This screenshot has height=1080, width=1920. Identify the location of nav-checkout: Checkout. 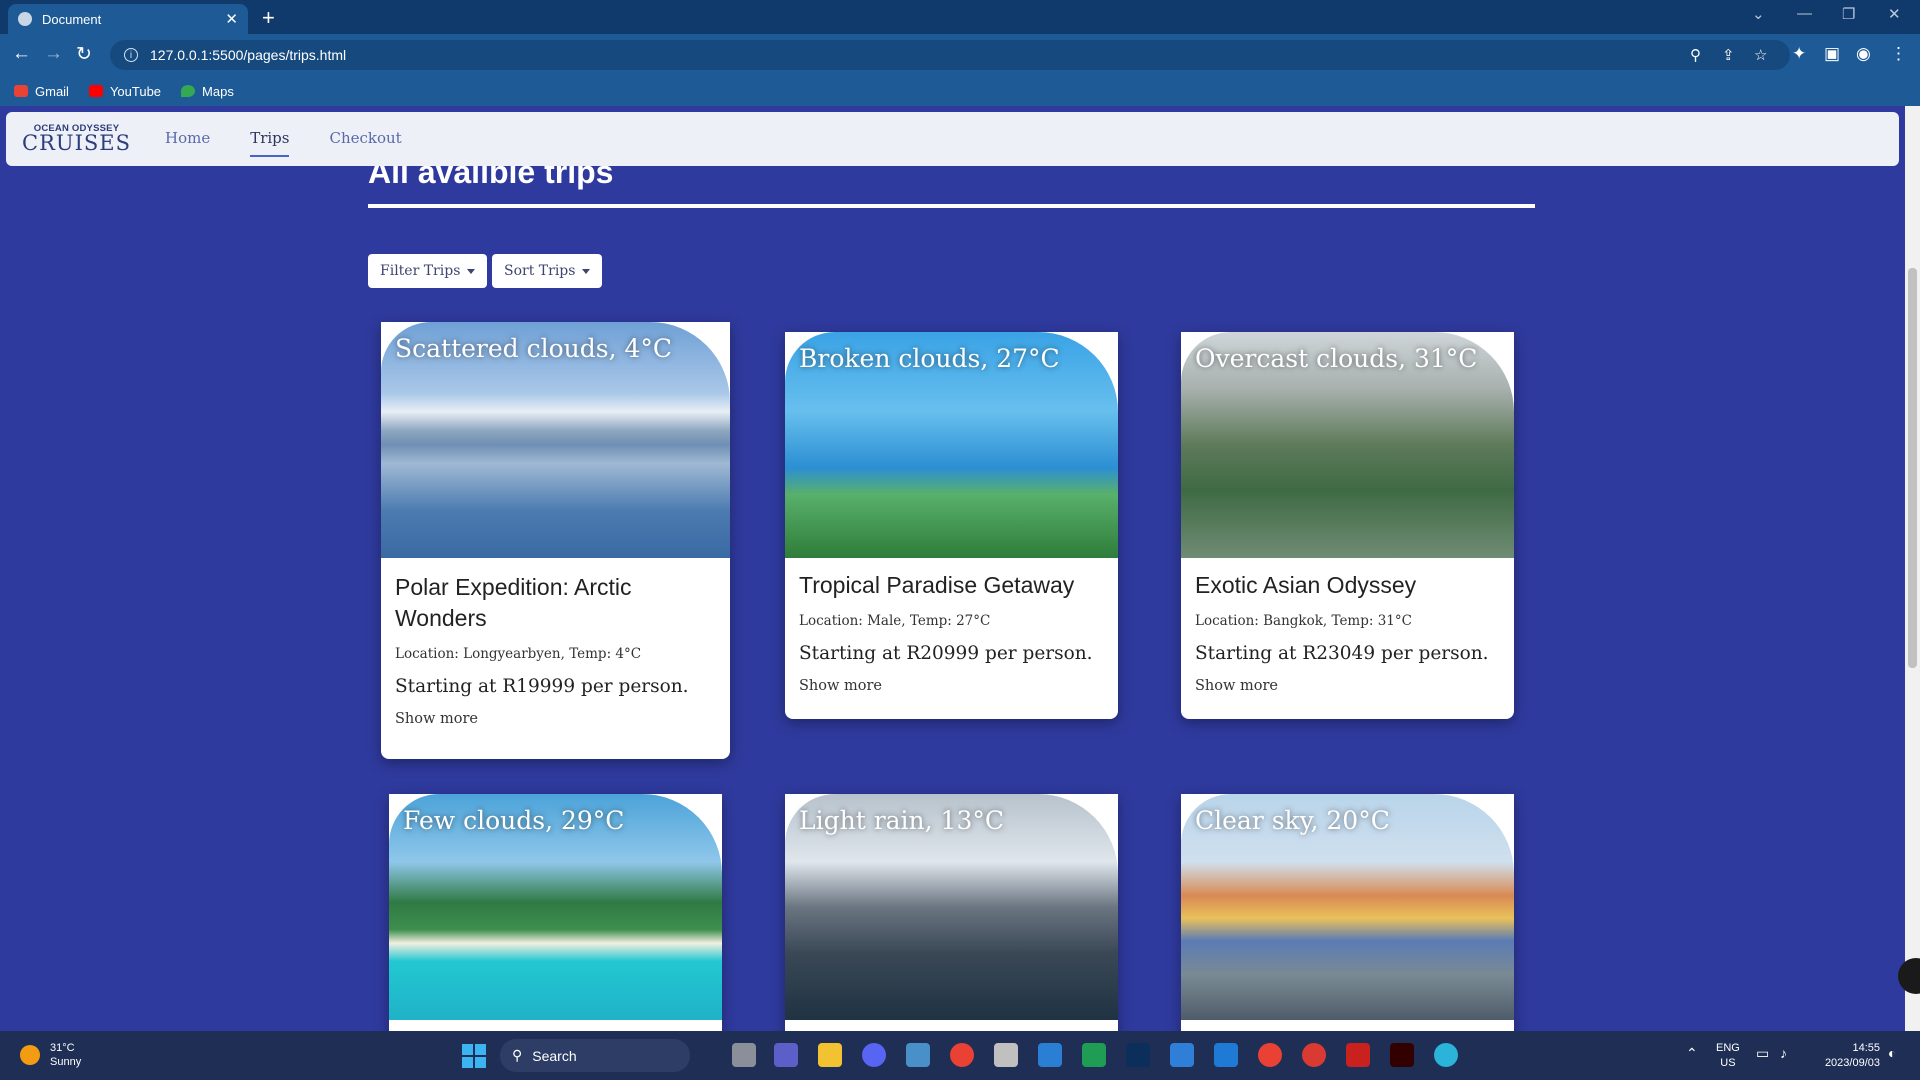
(365, 143).